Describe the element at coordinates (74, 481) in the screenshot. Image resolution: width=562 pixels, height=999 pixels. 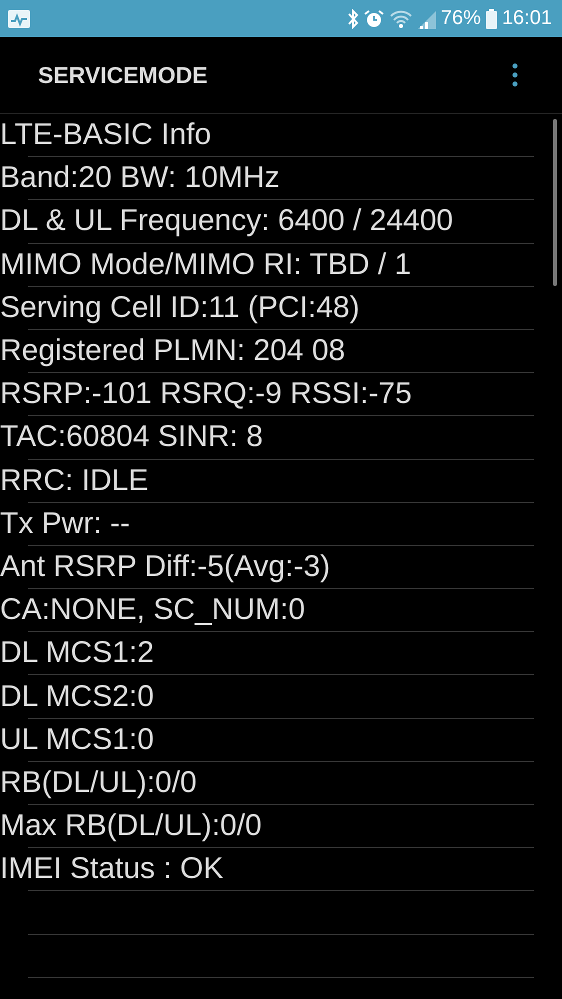
I see `info-line: RRC: IDLE` at that location.